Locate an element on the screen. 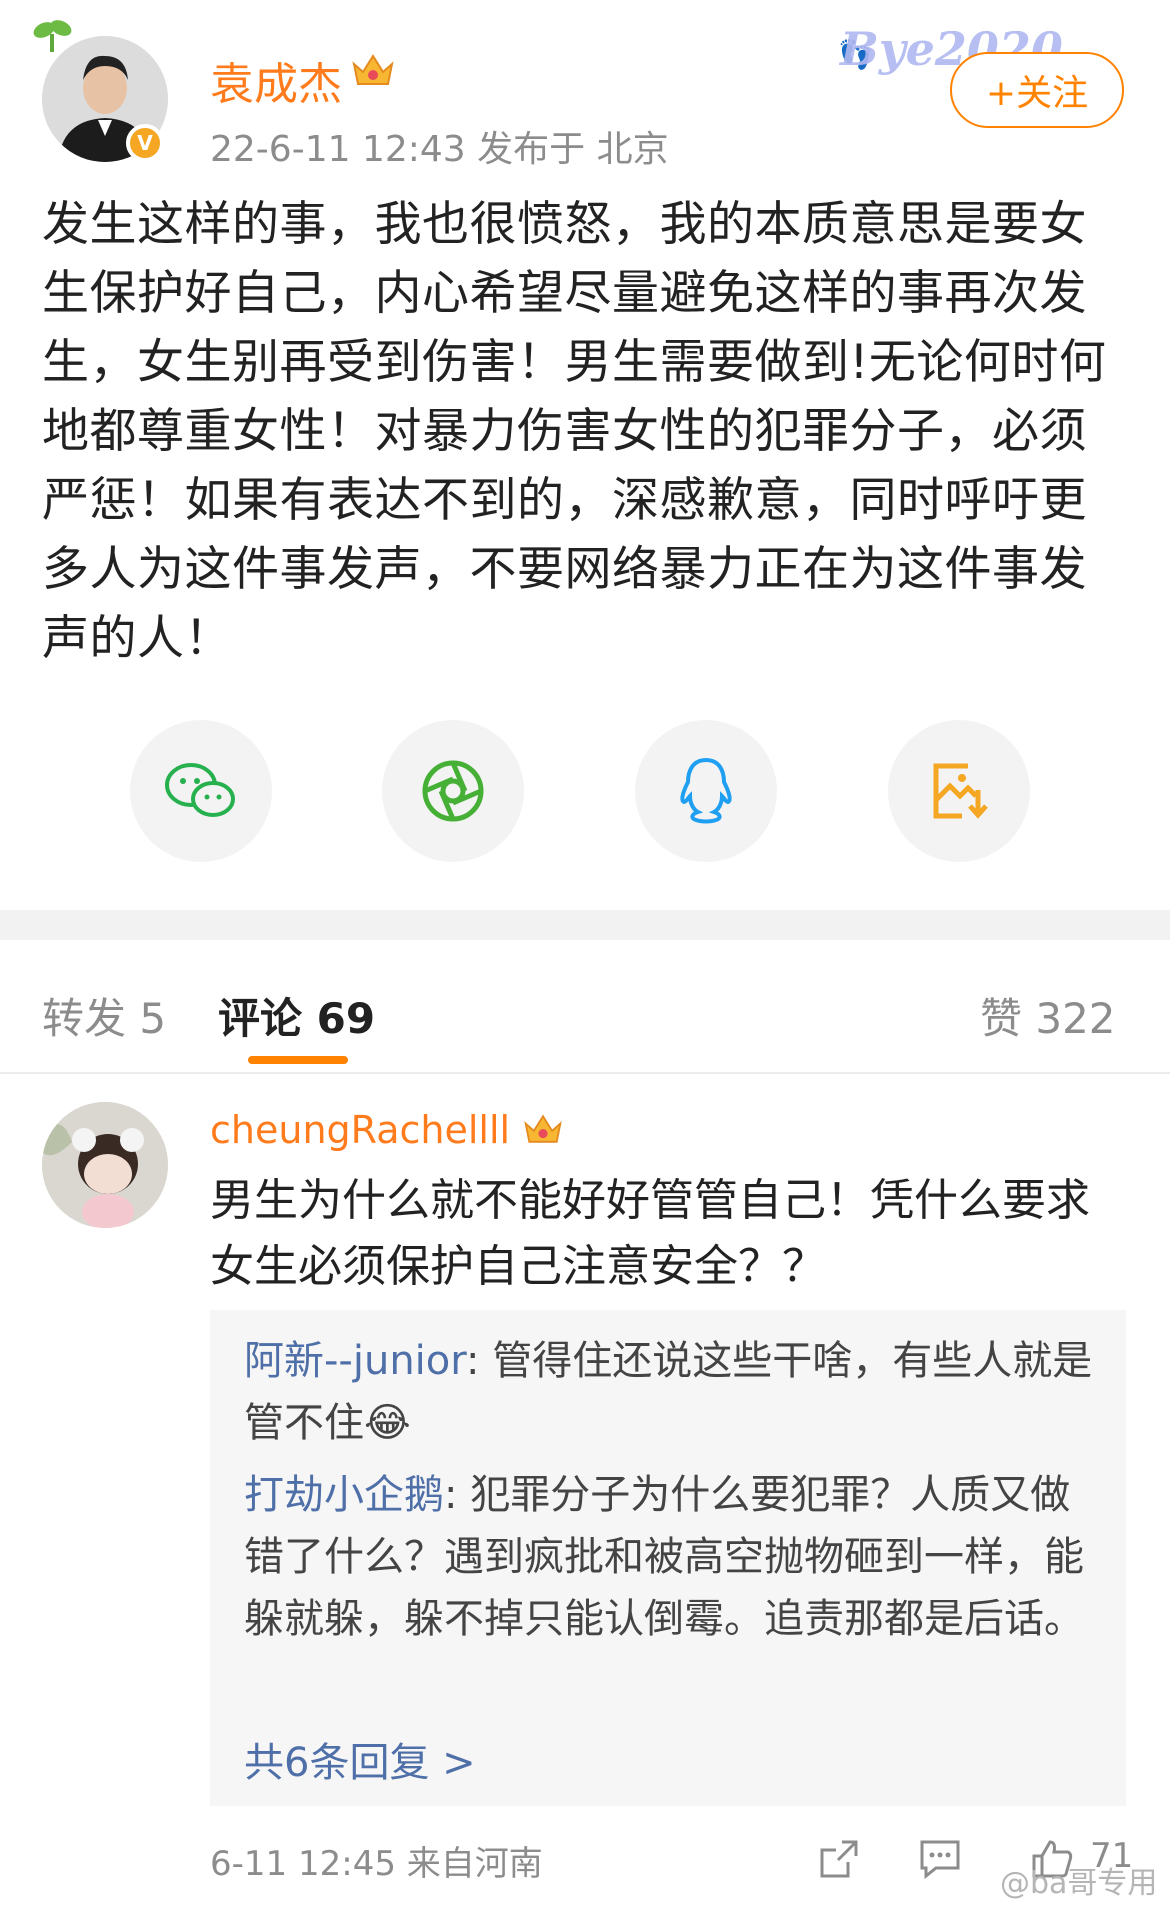  save-image-icon is located at coordinates (960, 791).